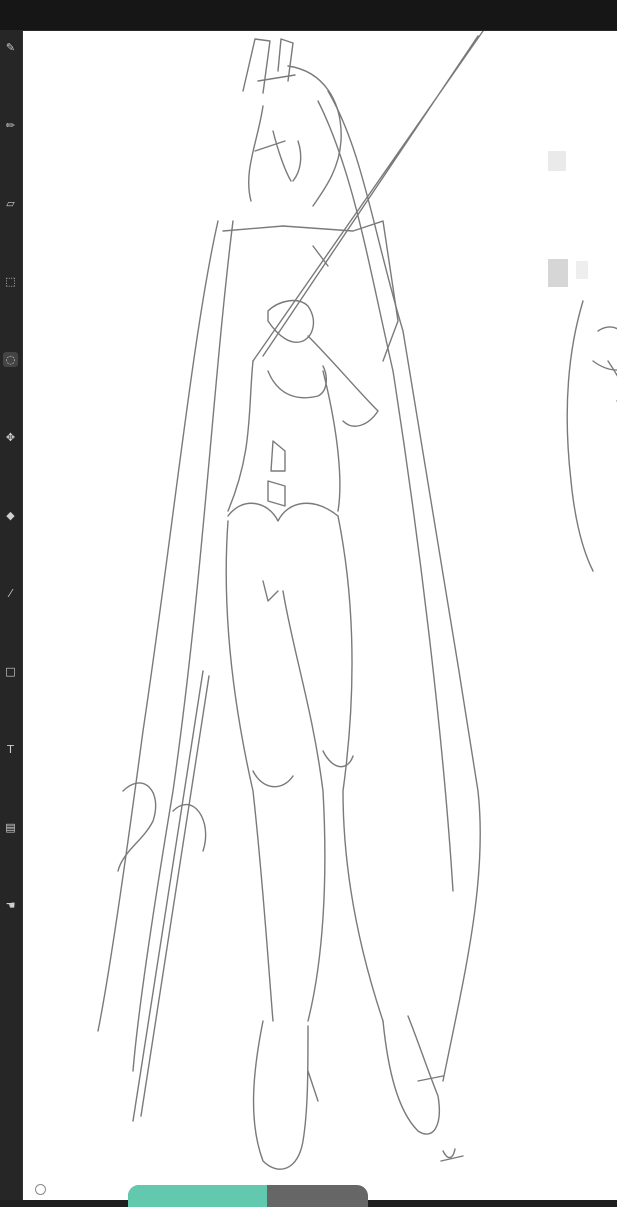 This screenshot has width=617, height=1207. I want to click on zoom-icon, so click(40, 1189).